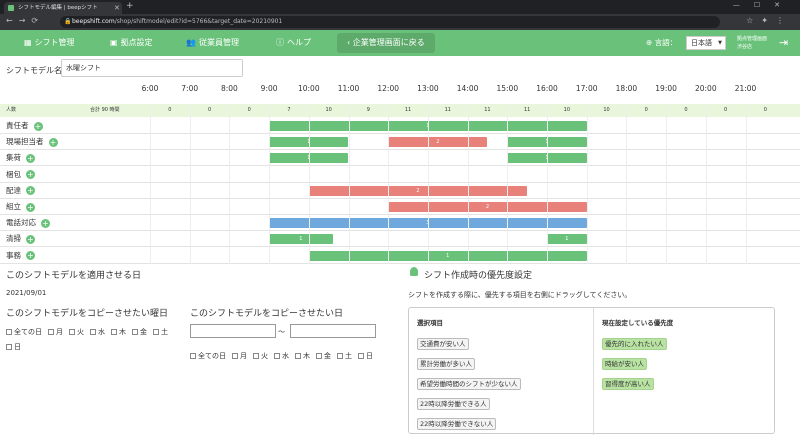 The image size is (800, 435). I want to click on day-label: 日, so click(17, 347).